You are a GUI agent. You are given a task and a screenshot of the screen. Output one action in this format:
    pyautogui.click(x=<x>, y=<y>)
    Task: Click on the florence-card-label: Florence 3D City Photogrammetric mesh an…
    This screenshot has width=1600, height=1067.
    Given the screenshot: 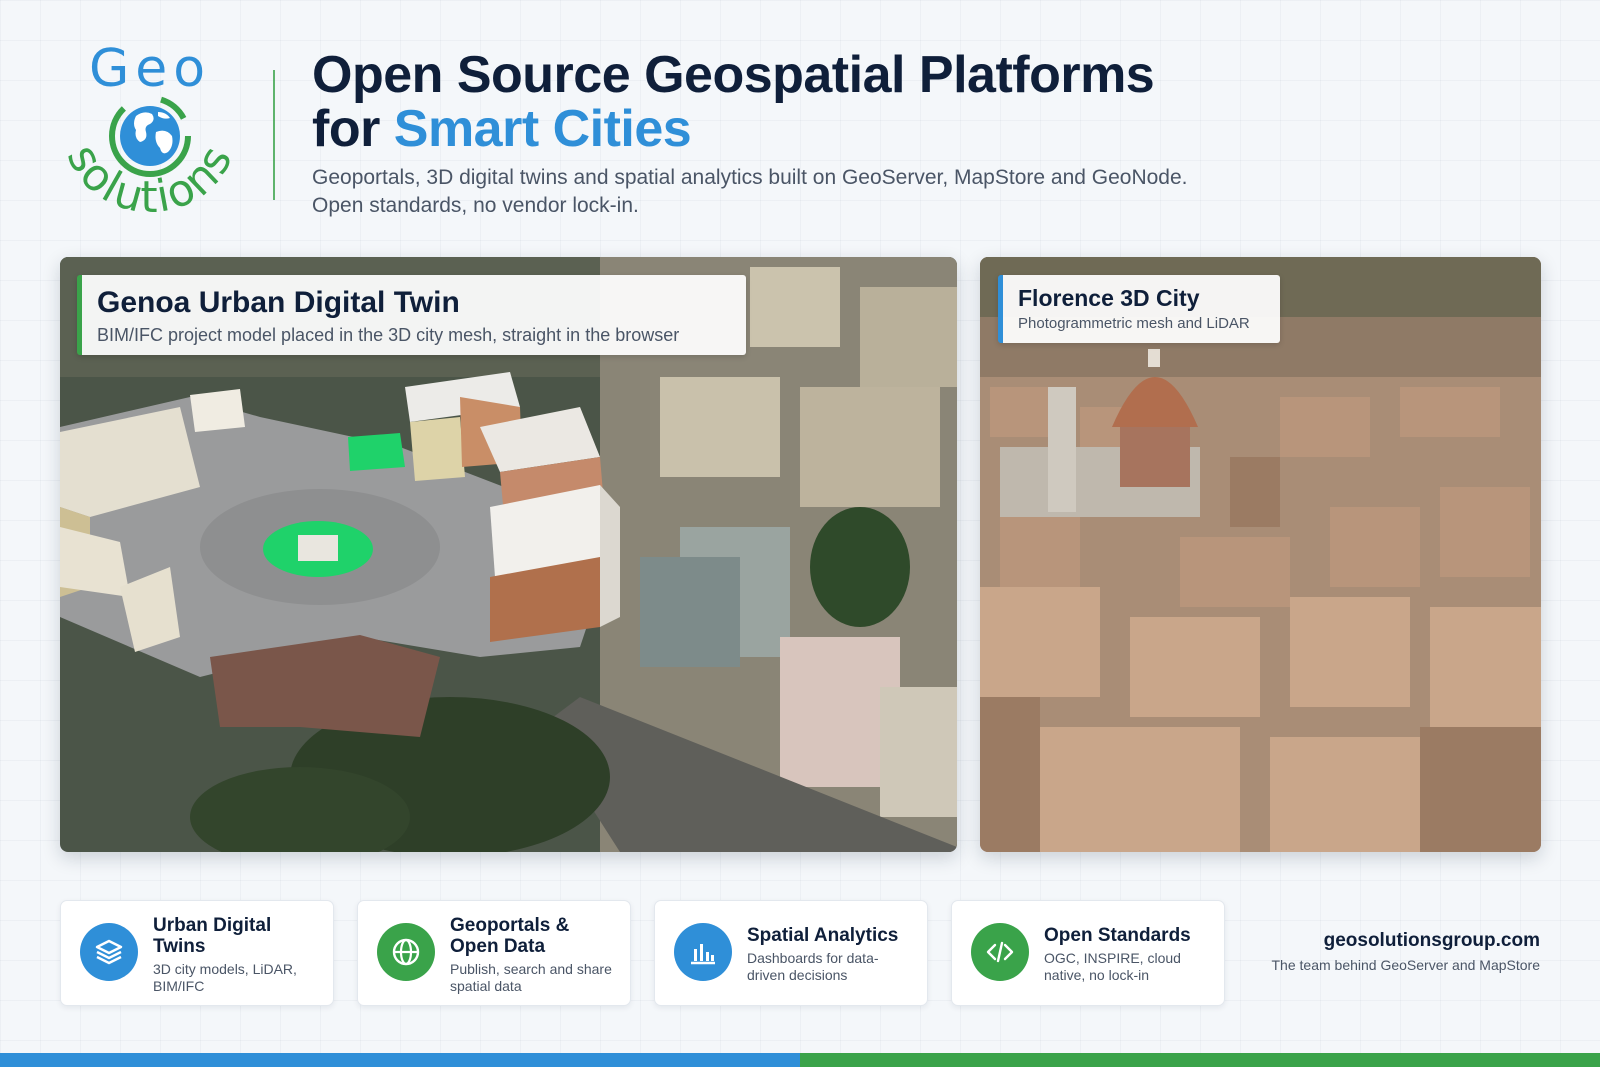 What is the action you would take?
    pyautogui.click(x=1139, y=309)
    